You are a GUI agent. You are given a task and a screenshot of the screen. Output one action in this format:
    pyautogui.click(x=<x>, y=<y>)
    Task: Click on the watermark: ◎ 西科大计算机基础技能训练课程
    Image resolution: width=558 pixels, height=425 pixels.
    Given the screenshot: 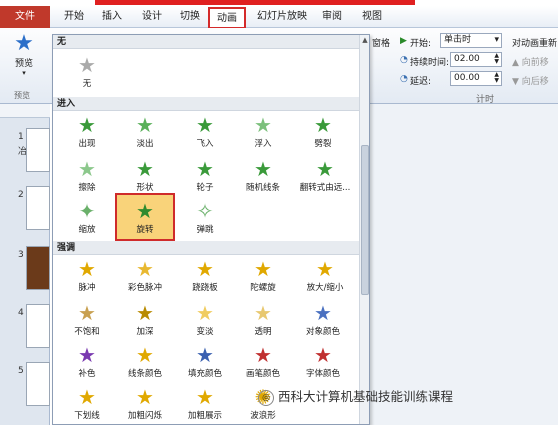 What is the action you would take?
    pyautogui.click(x=408, y=397)
    